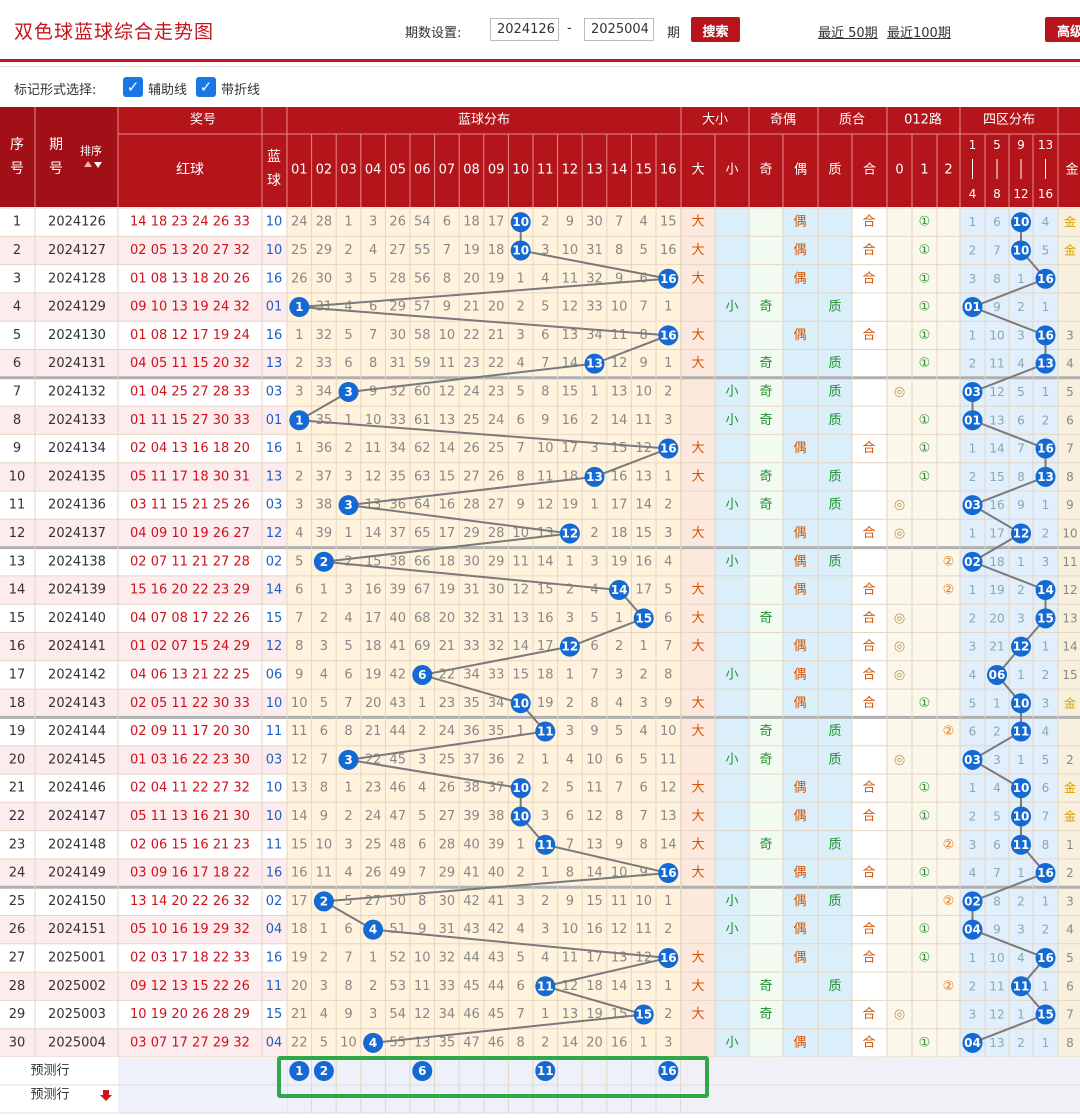 The height and width of the screenshot is (1118, 1080). Describe the element at coordinates (848, 31) in the screenshot. I see `recent-50-link: 最近 50期` at that location.